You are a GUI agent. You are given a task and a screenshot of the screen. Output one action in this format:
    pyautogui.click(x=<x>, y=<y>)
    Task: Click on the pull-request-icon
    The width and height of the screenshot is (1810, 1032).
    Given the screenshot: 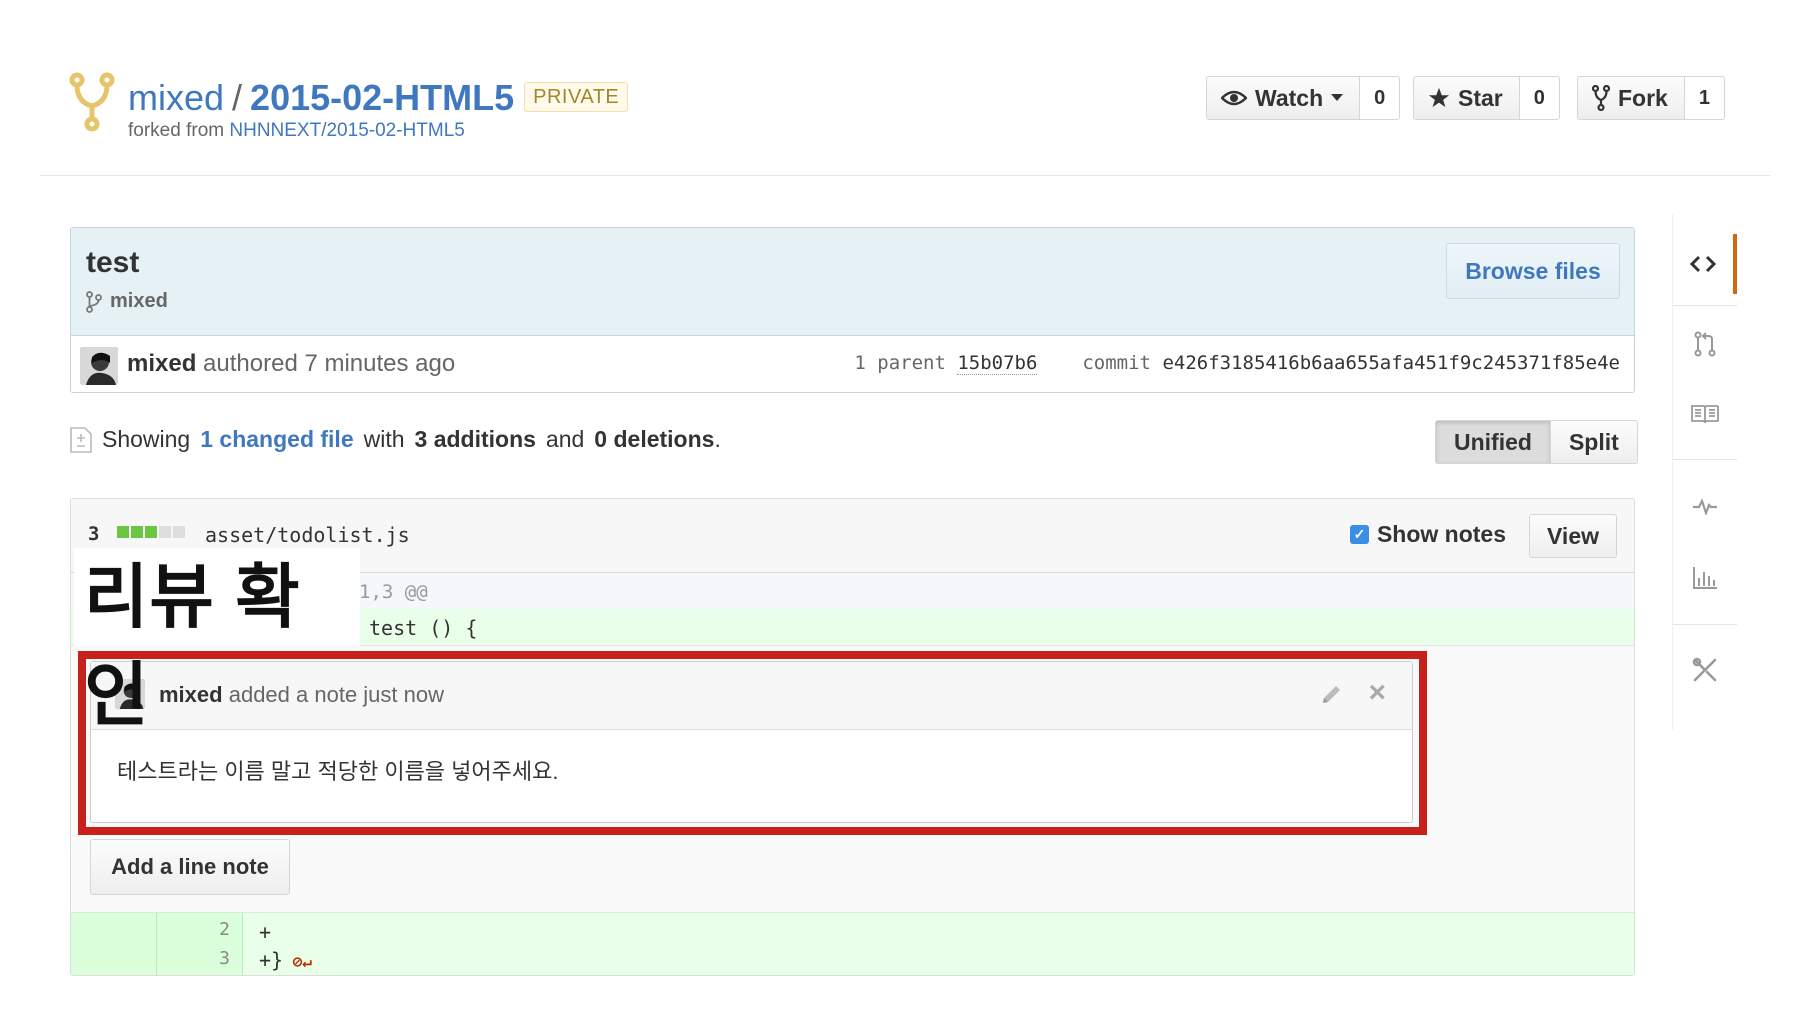 What is the action you would take?
    pyautogui.click(x=1705, y=344)
    